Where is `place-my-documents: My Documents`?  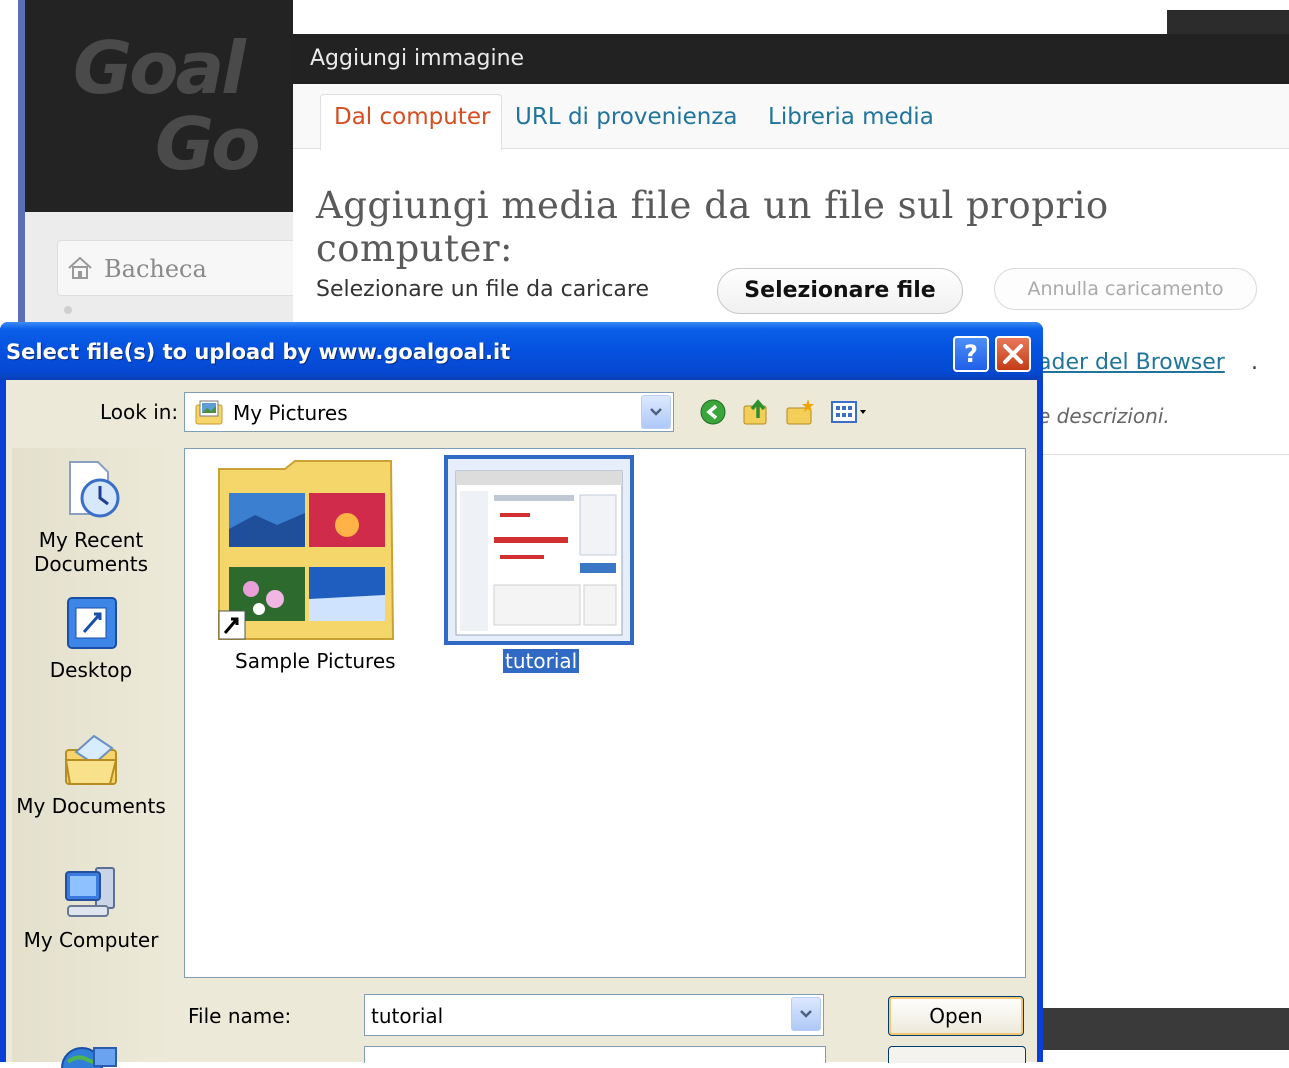
place-my-documents: My Documents is located at coordinates (91, 774).